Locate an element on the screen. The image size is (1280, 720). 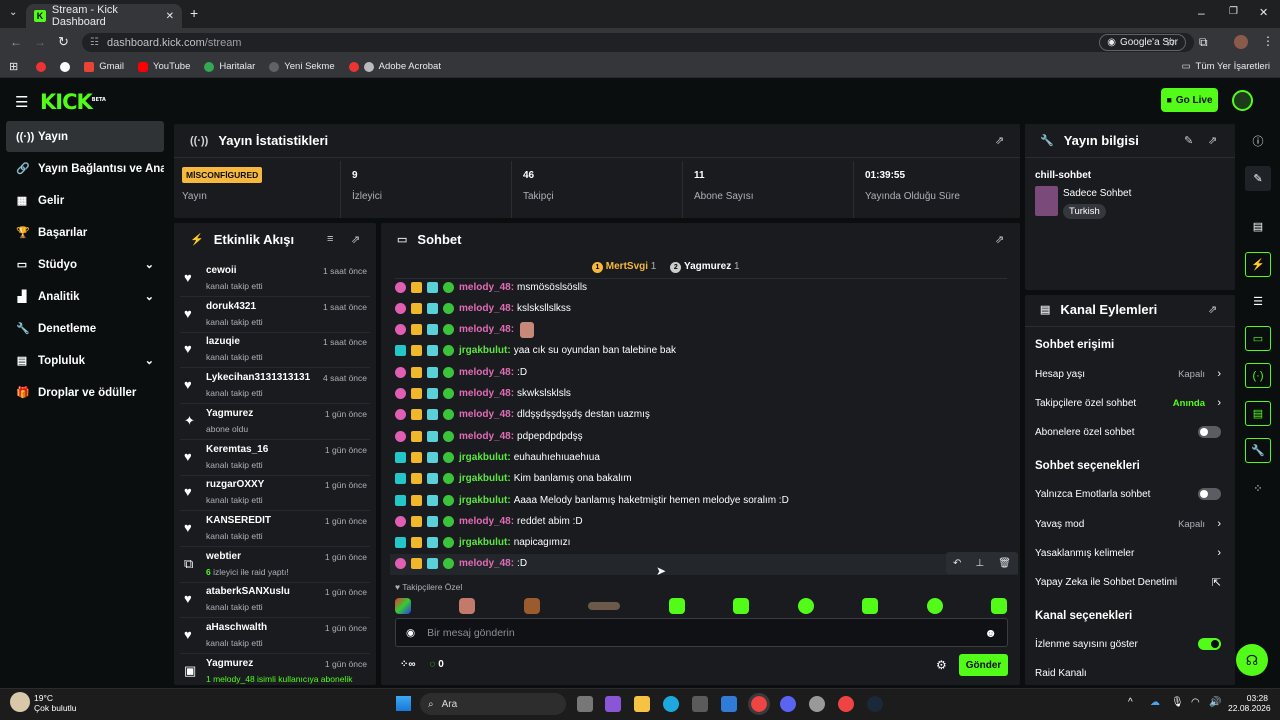
bookmark-acrobat: Adobe Acrobat is located at coordinates (394, 66).